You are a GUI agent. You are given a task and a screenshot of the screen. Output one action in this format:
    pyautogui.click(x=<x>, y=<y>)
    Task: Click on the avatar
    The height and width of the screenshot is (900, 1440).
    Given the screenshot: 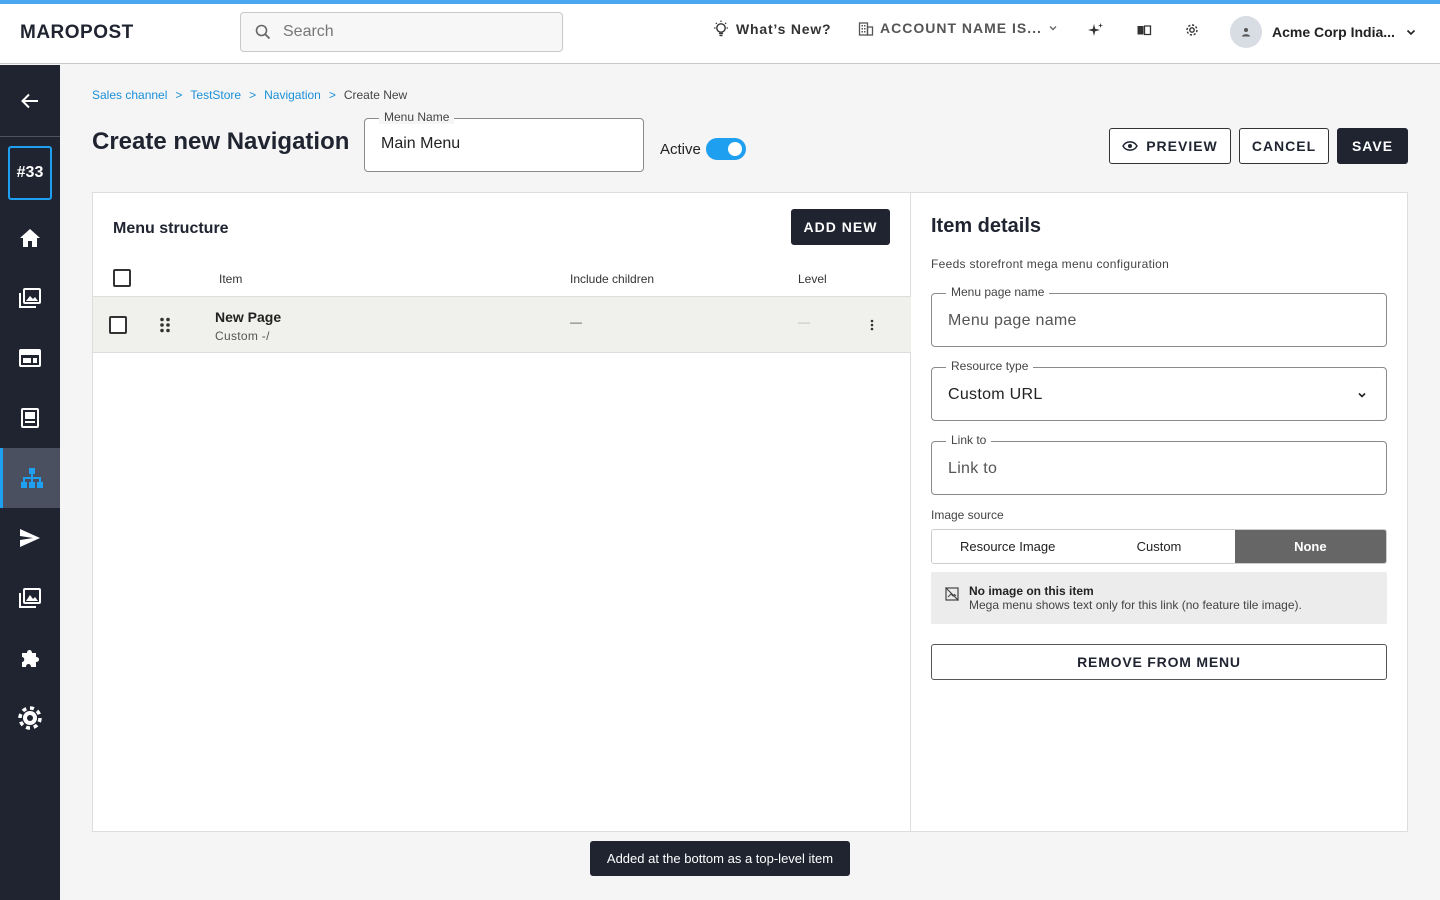 What is the action you would take?
    pyautogui.click(x=1246, y=32)
    